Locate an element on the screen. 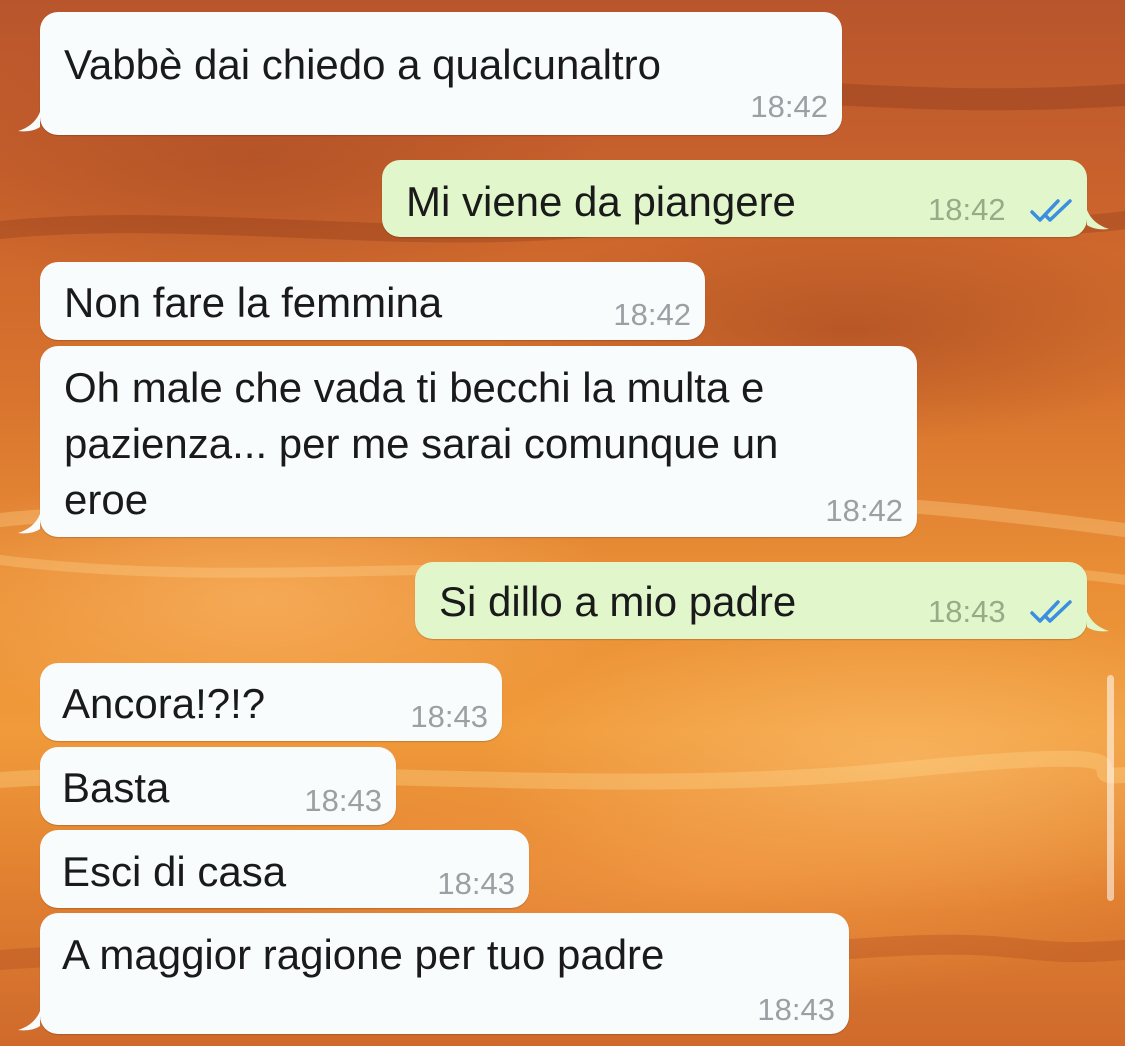 Image resolution: width=1125 pixels, height=1046 pixels. message-text: A maggior ragione per tuo padre is located at coordinates (363, 954).